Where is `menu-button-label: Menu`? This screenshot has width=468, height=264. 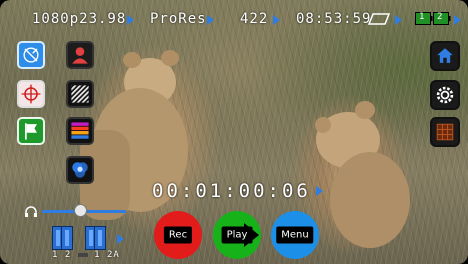 menu-button-label: Menu is located at coordinates (295, 235).